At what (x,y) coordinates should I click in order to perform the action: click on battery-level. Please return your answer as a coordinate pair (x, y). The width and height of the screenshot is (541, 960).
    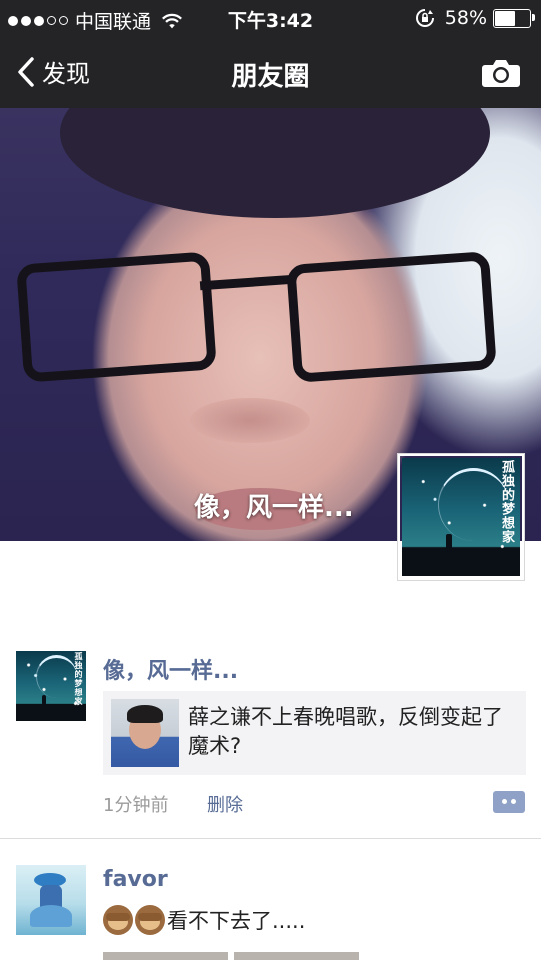
    Looking at the image, I should click on (505, 18).